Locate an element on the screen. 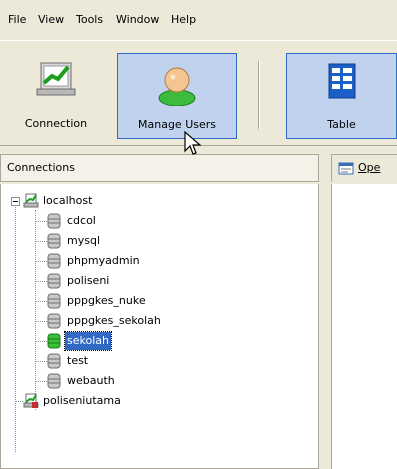  tree-node-localhost: localhost is located at coordinates (151, 201).